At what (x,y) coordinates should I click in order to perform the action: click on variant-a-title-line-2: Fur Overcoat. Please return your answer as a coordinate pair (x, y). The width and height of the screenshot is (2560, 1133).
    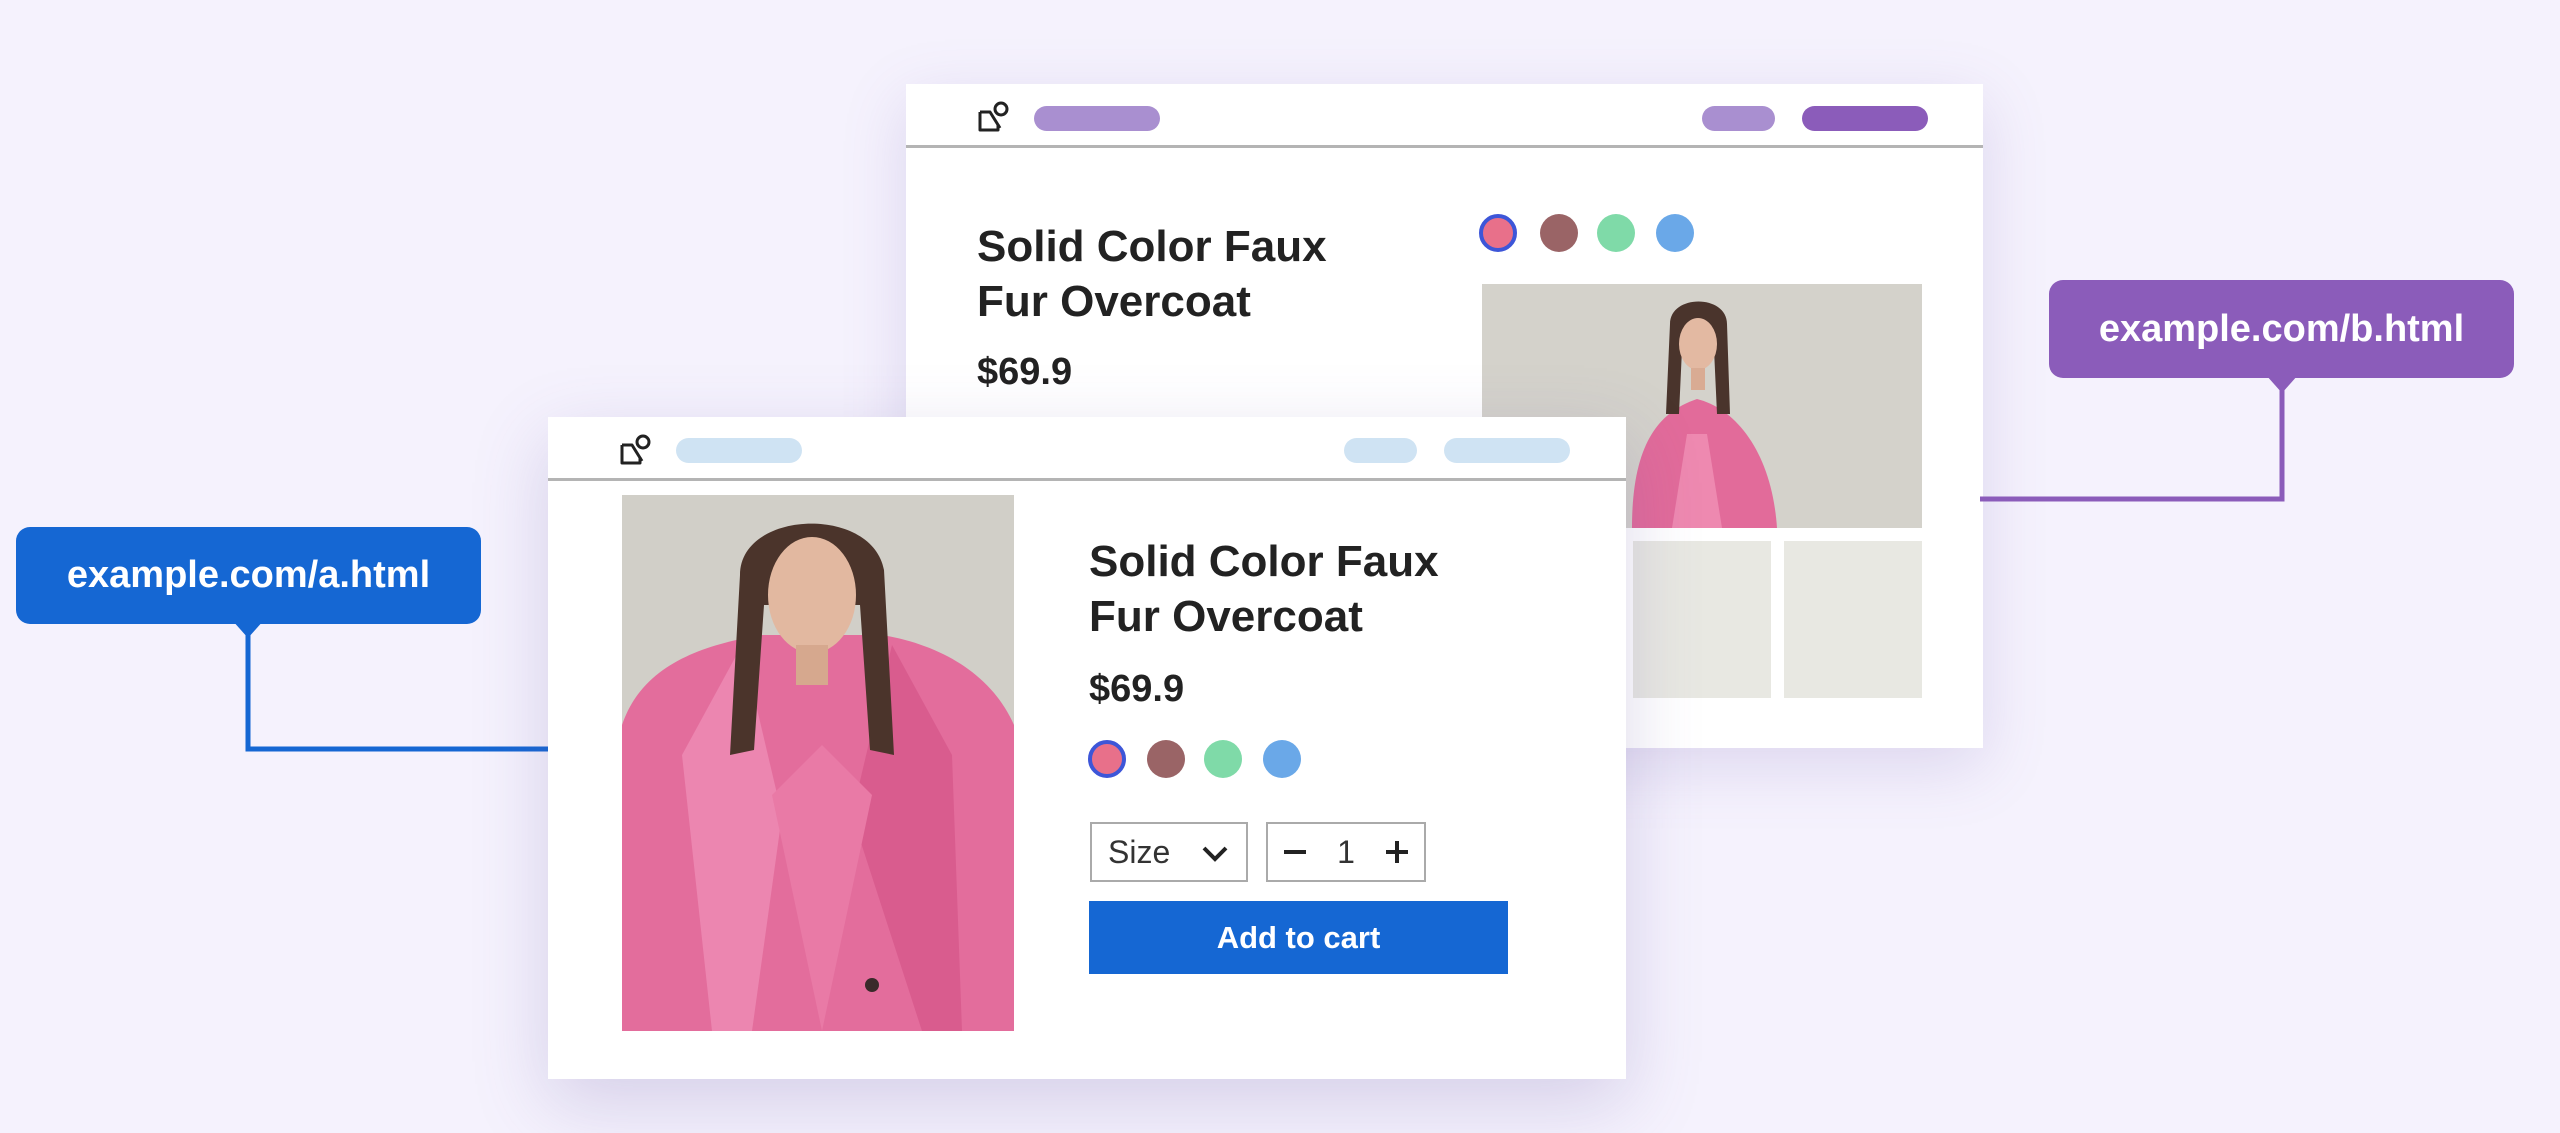
    Looking at the image, I should click on (1226, 616).